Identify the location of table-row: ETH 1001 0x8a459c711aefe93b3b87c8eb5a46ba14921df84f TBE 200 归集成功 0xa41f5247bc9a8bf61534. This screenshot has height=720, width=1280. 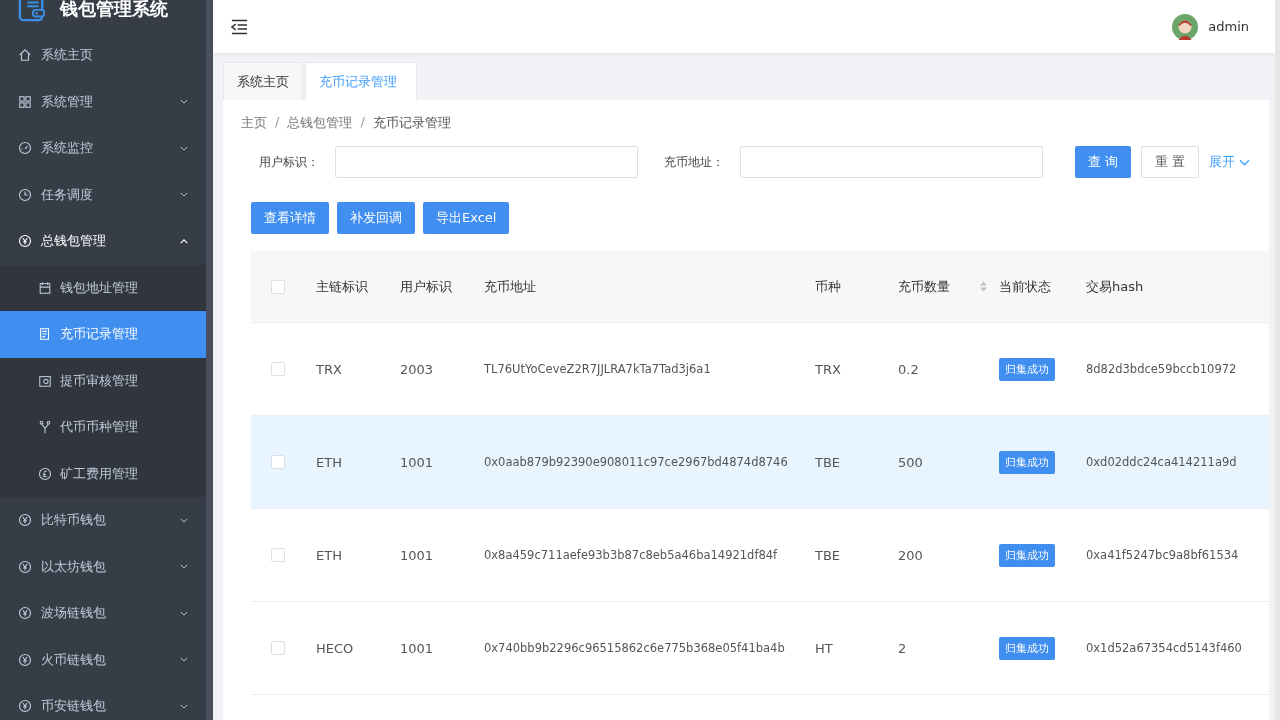
(760, 555).